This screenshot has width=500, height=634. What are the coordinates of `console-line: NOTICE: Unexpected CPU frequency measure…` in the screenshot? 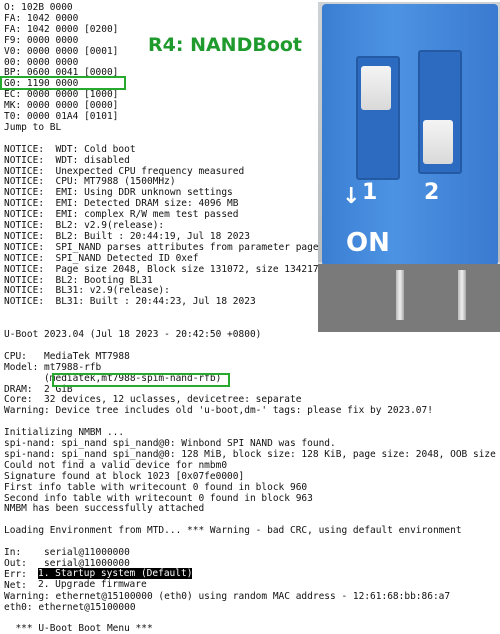 It's located at (124, 171).